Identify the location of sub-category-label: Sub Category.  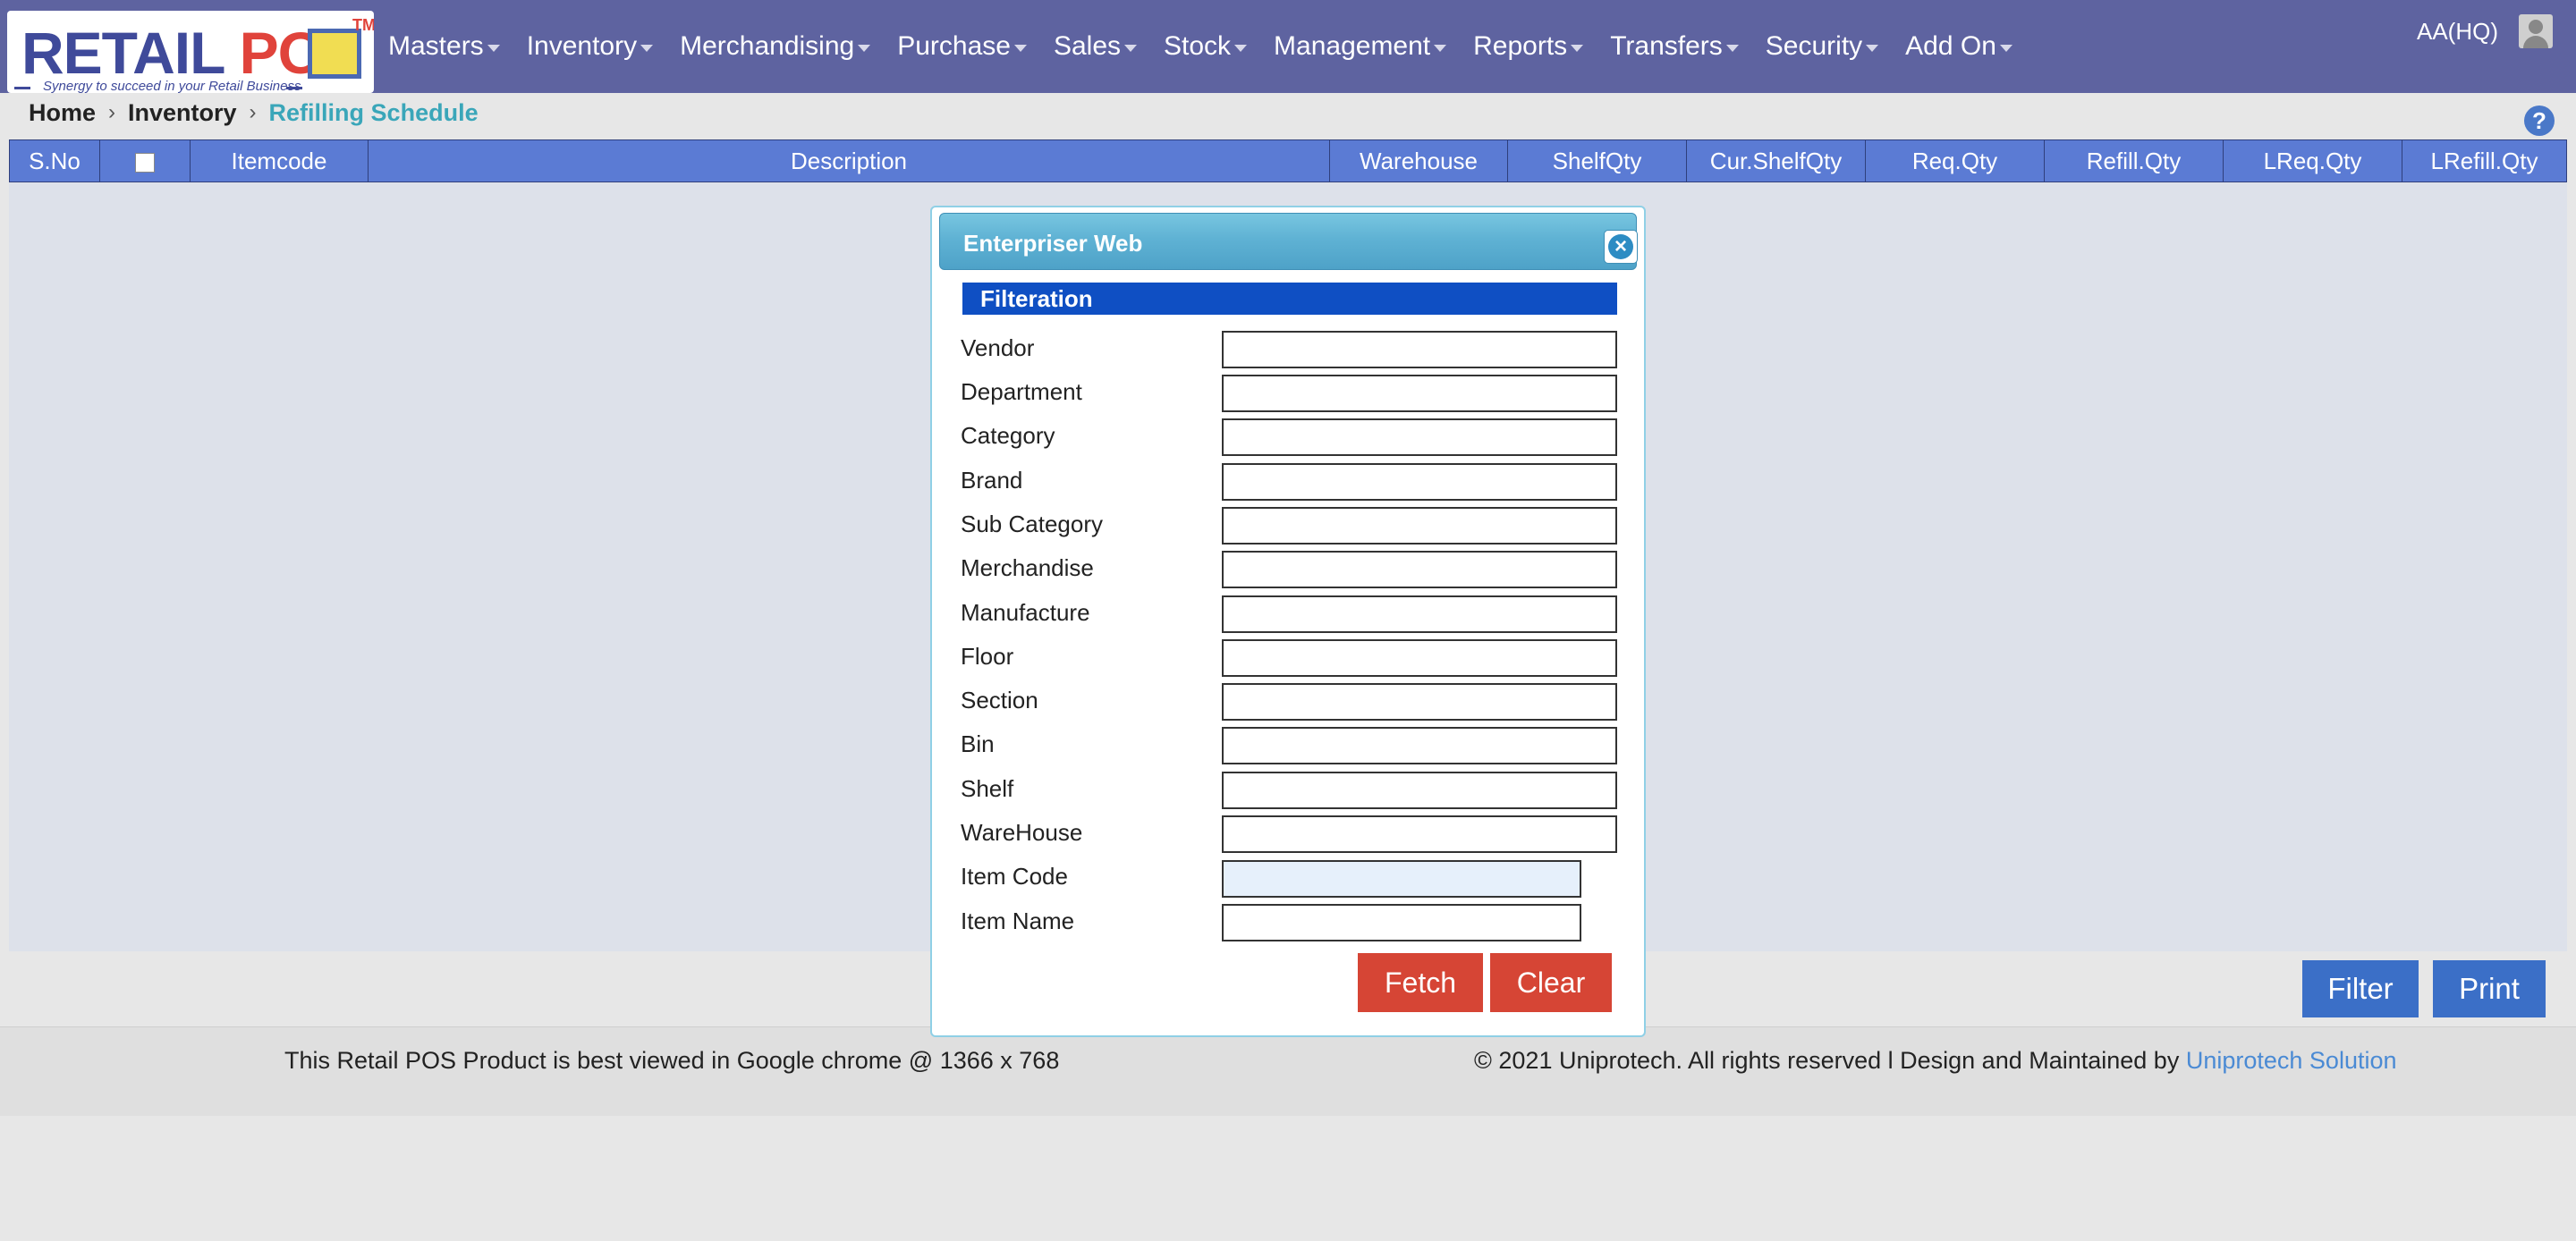
(1032, 524).